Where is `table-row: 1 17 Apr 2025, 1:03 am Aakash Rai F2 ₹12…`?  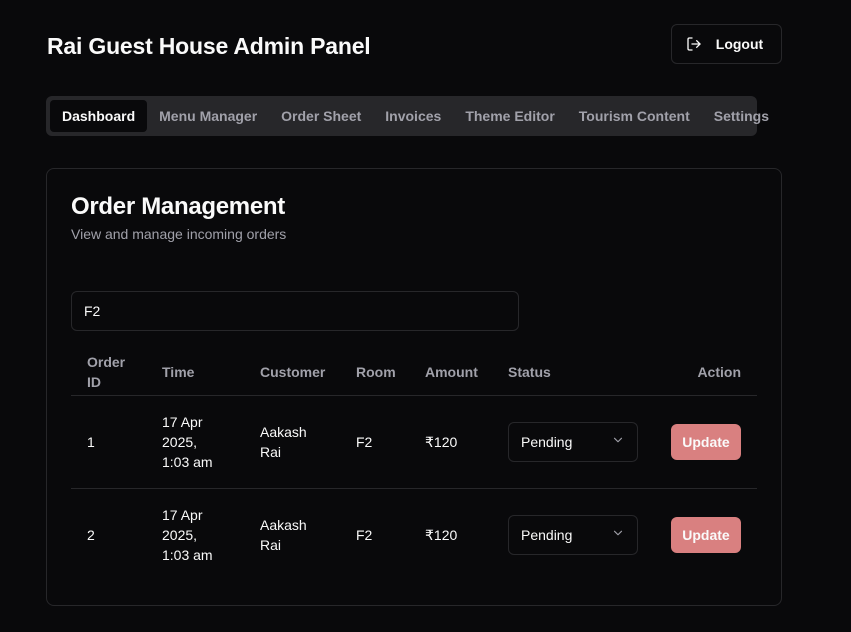
table-row: 1 17 Apr 2025, 1:03 am Aakash Rai F2 ₹12… is located at coordinates (414, 442).